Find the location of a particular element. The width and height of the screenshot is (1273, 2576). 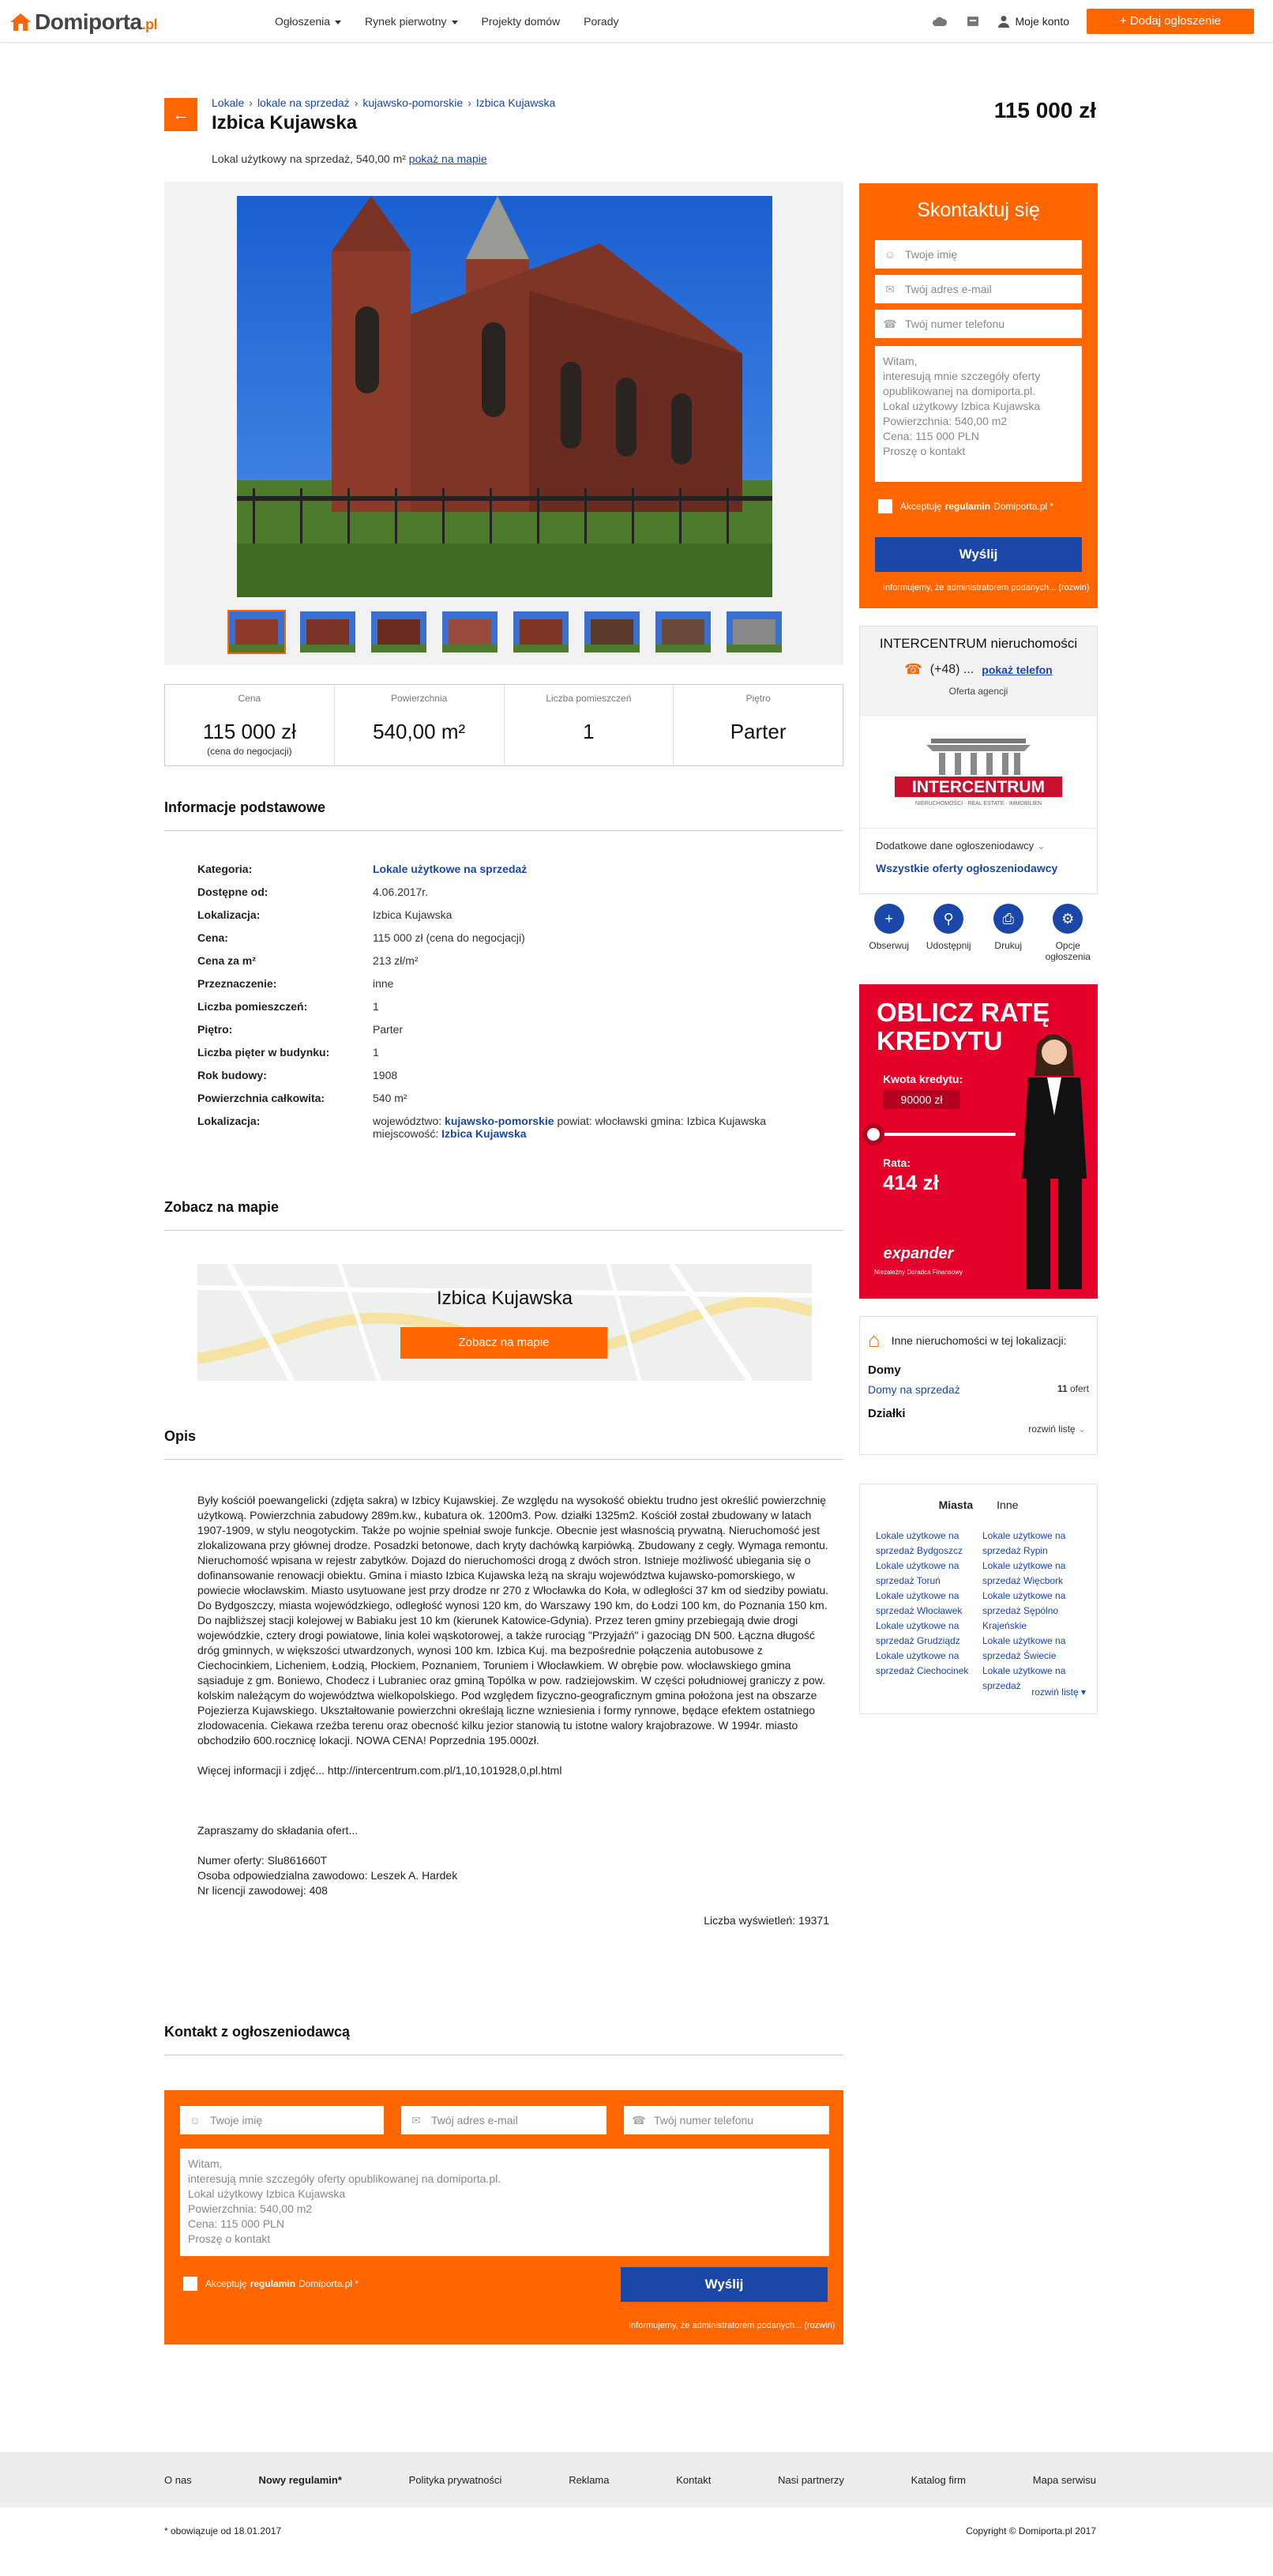

loan-slider-handle is located at coordinates (873, 1134).